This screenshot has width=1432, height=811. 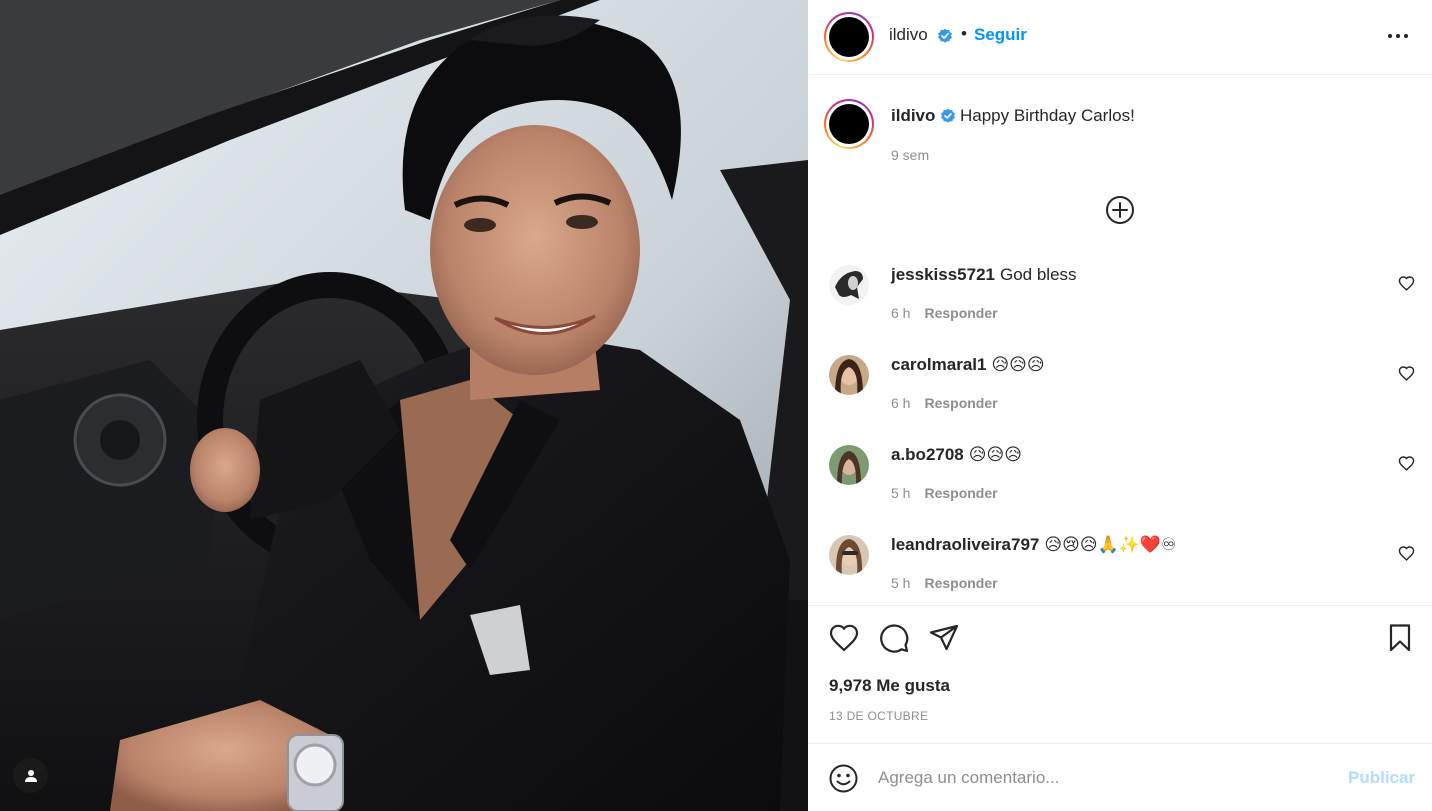 I want to click on comment-author: jesskiss5721, so click(x=943, y=274).